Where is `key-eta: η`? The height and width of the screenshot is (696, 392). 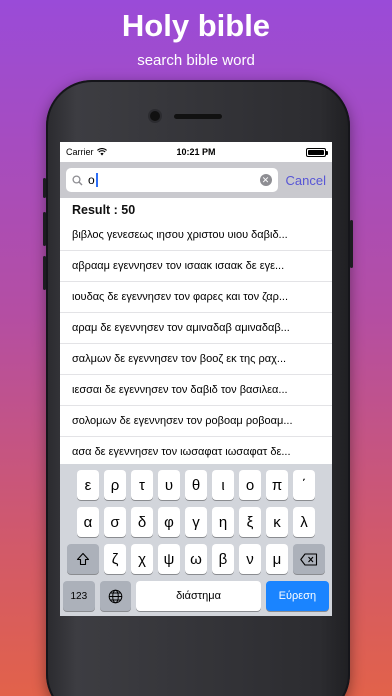 key-eta: η is located at coordinates (223, 522).